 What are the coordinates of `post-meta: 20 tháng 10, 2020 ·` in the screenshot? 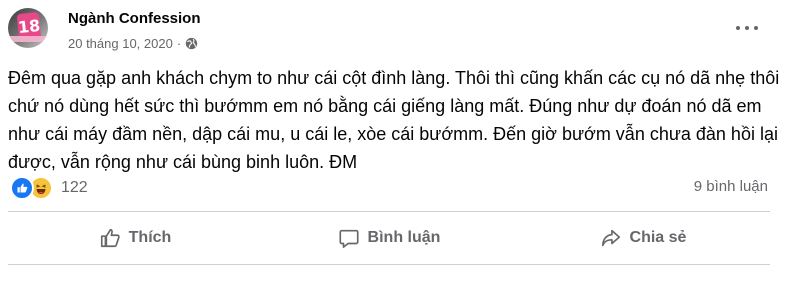 It's located at (133, 43).